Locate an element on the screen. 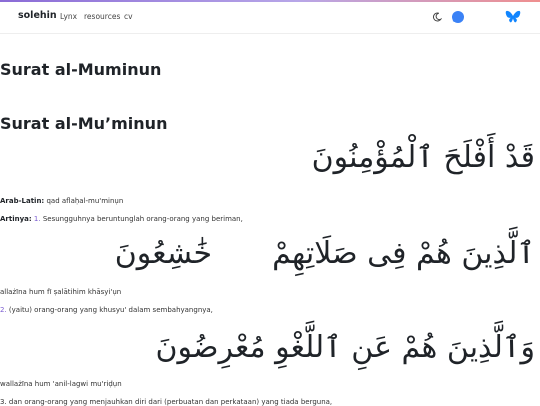 This screenshot has height=406, width=540. surah-title: Surat al-Mu’minun is located at coordinates (84, 123).